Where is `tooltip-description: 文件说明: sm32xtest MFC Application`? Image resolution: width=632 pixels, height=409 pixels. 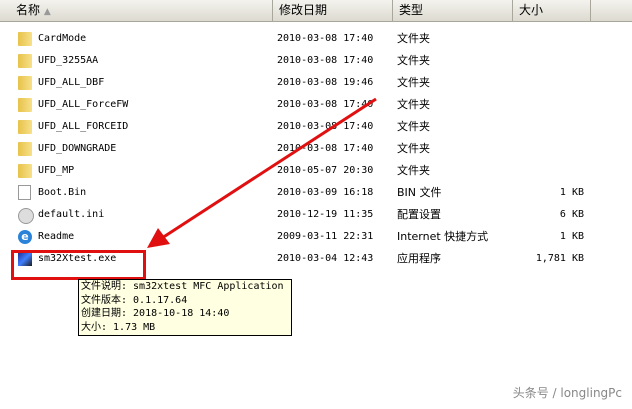 tooltip-description: 文件说明: sm32xtest MFC Application is located at coordinates (182, 286).